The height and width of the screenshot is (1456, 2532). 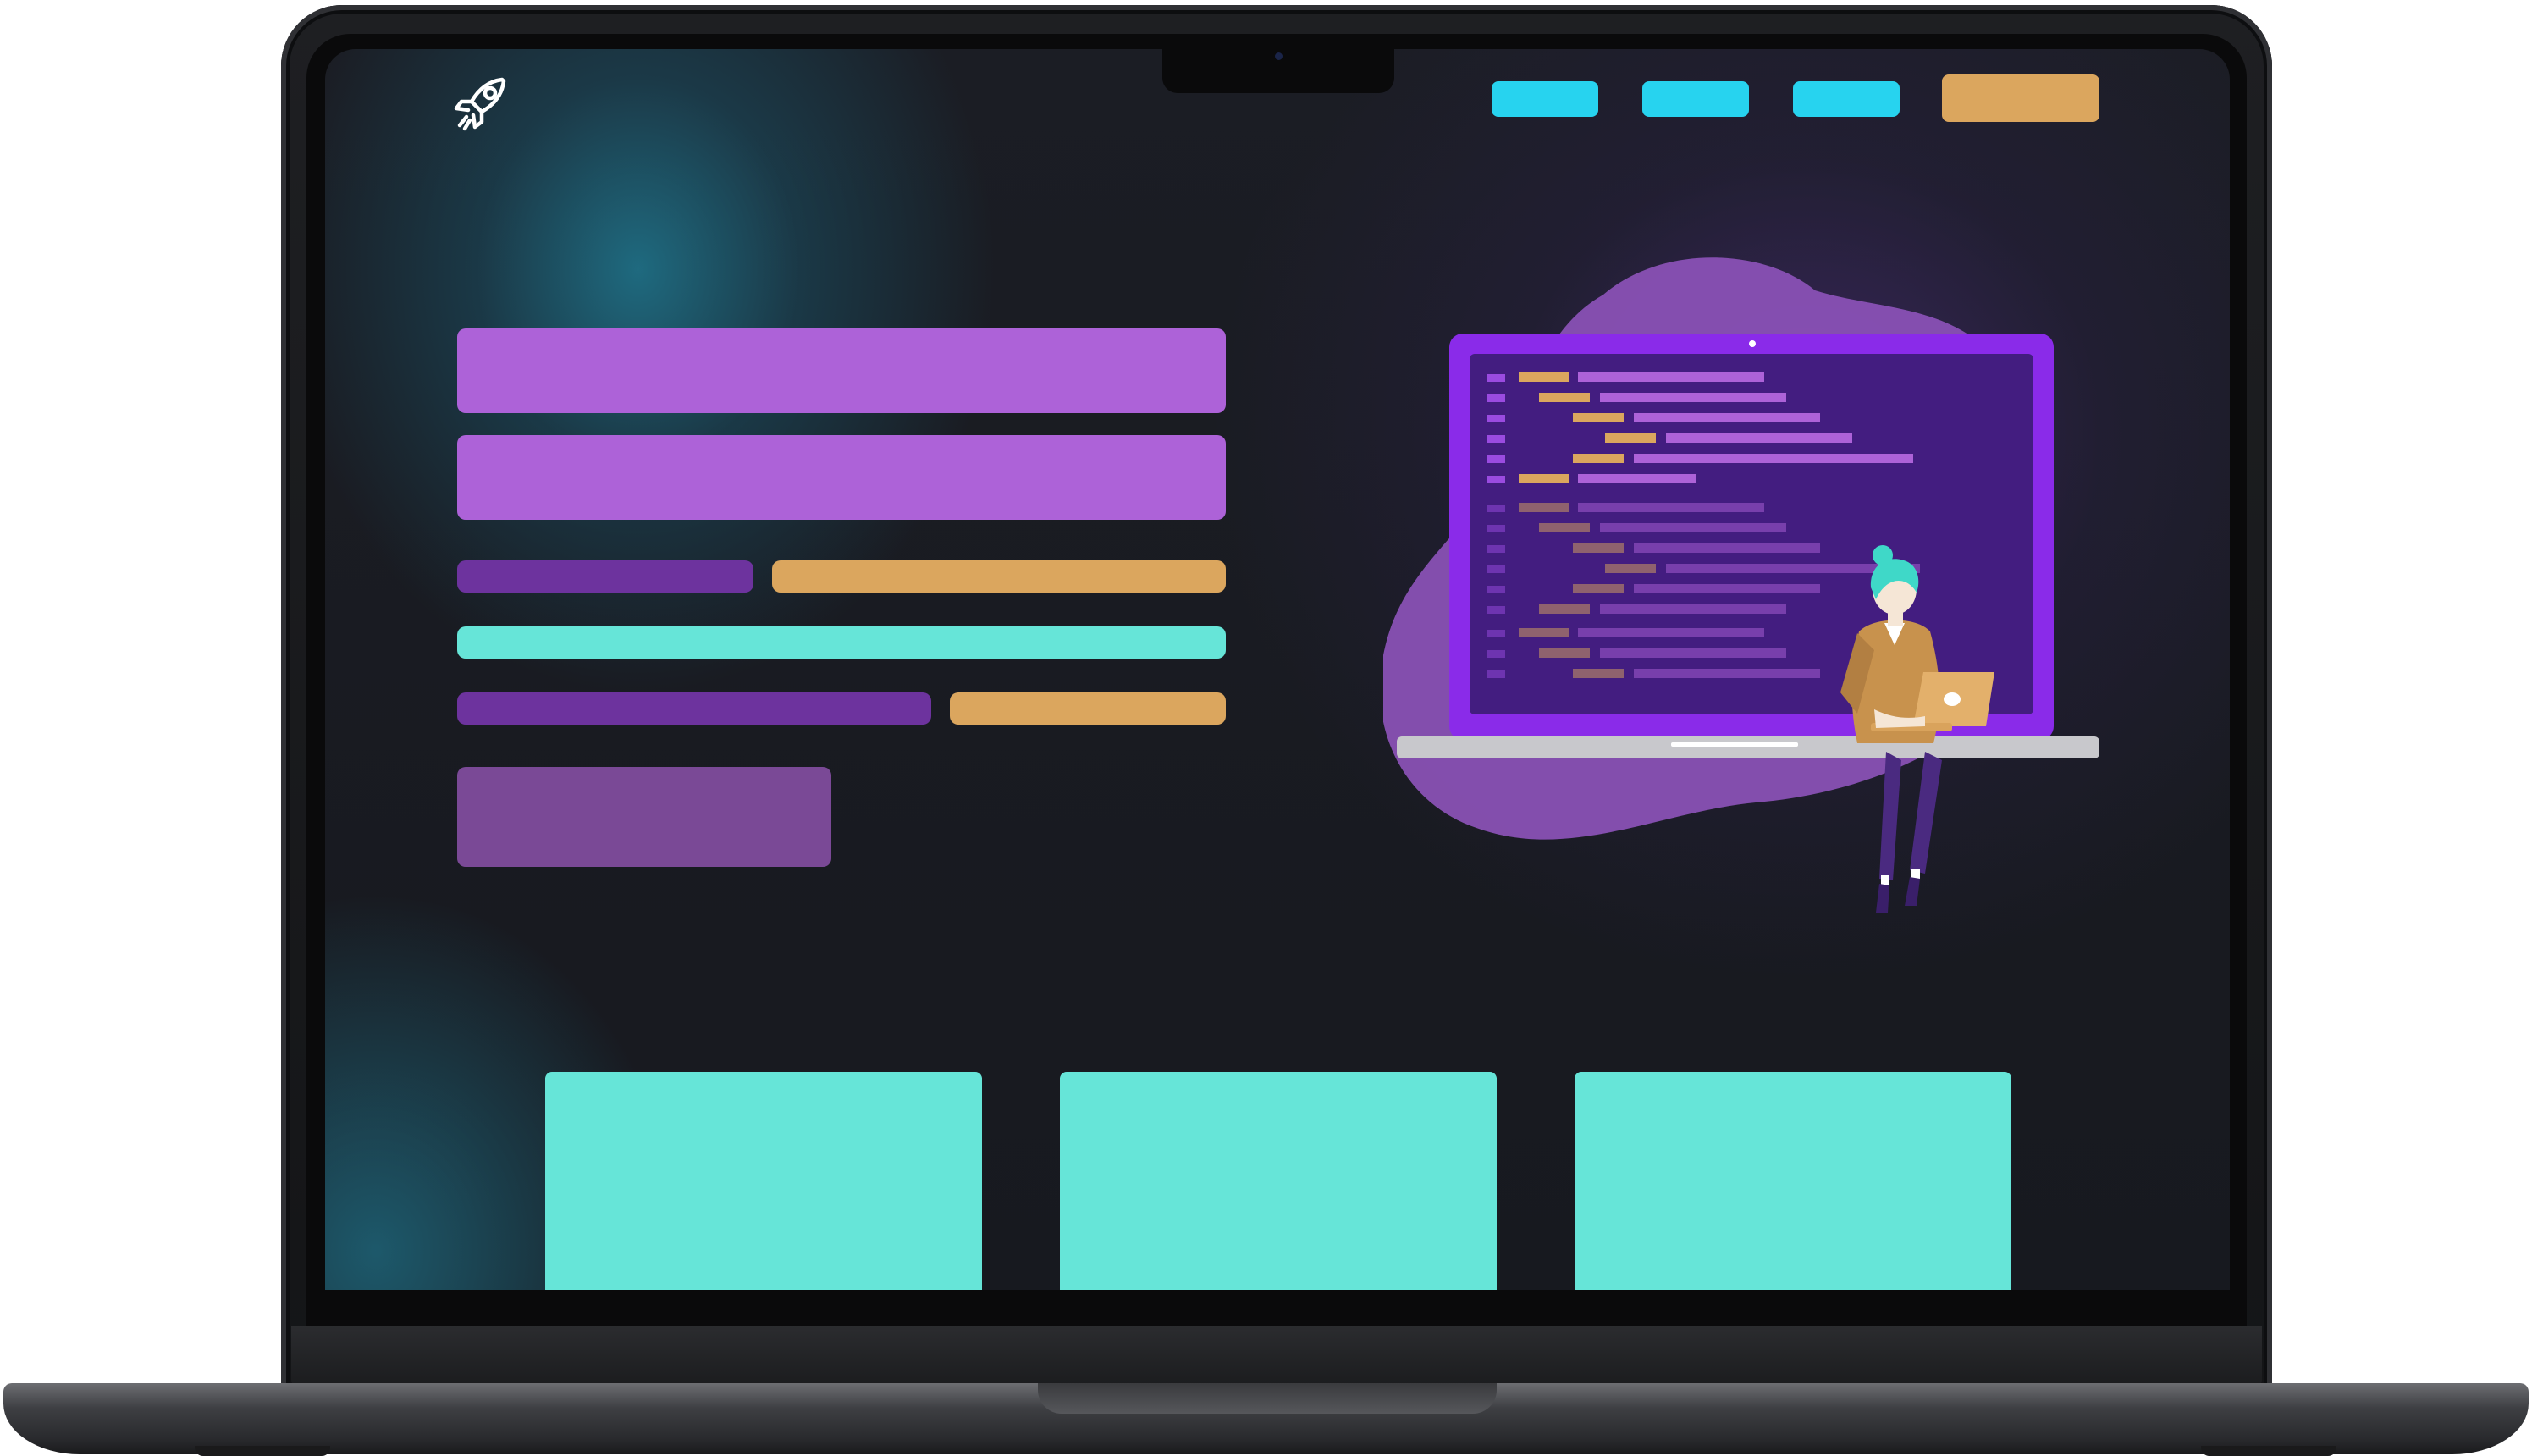 What do you see at coordinates (482, 105) in the screenshot?
I see `rocket-icon` at bounding box center [482, 105].